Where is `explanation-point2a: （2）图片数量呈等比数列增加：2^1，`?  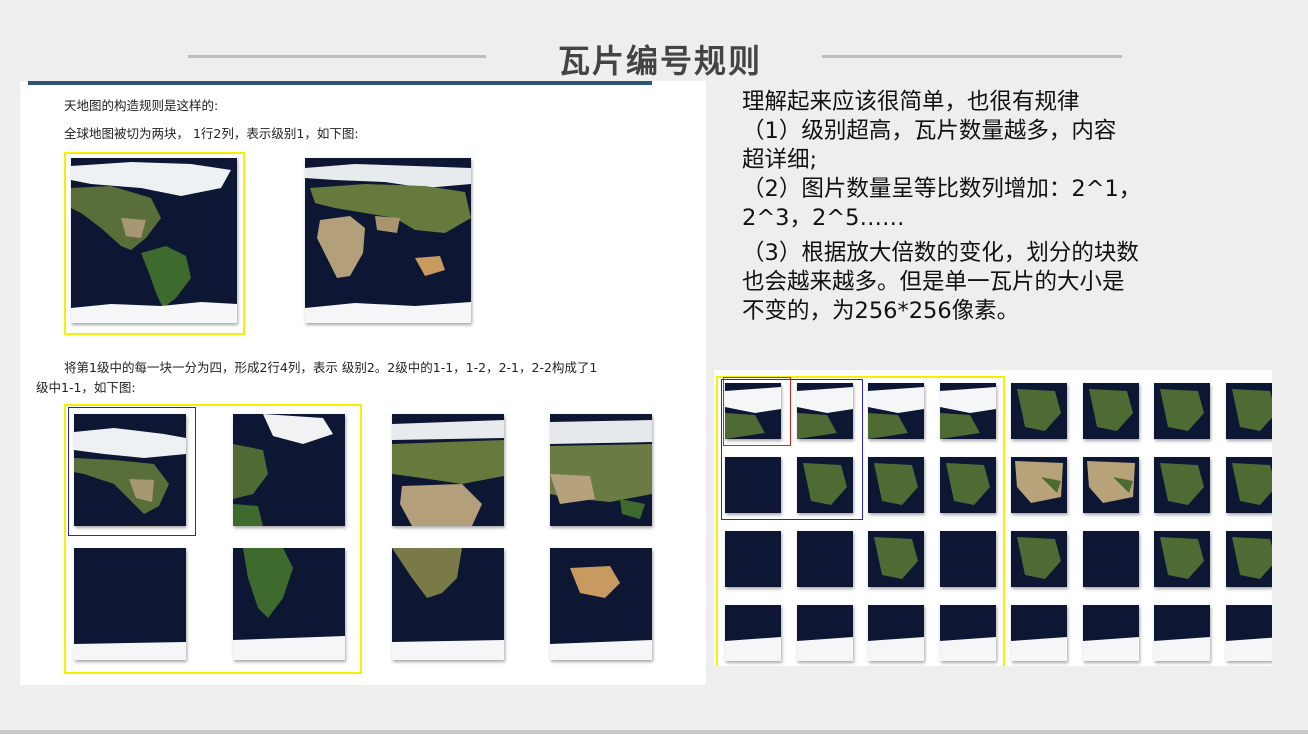 explanation-point2a: （2）图片数量呈等比数列增加：2^1， is located at coordinates (942, 189).